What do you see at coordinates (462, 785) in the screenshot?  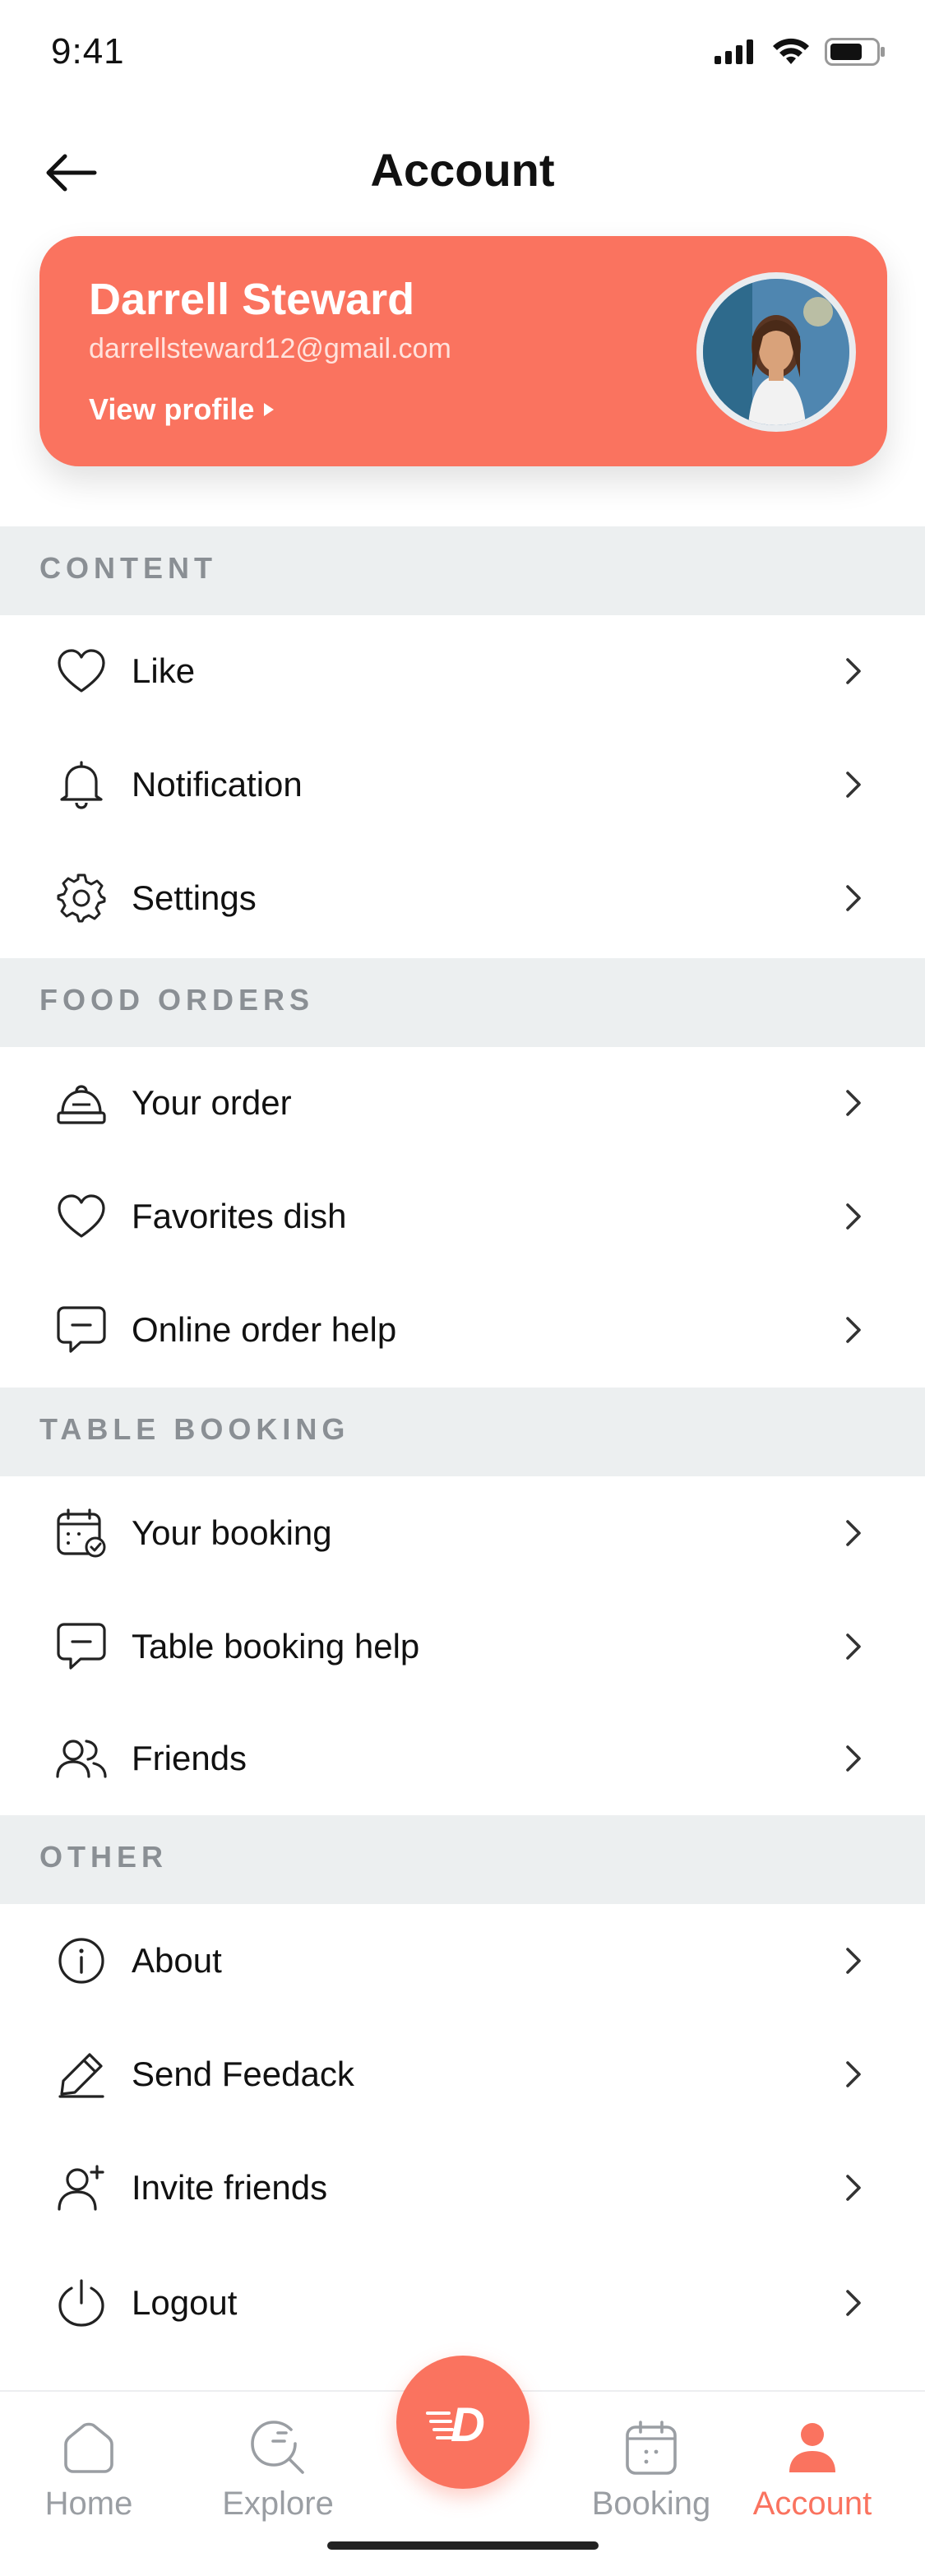 I see `menu-item-notification: Notification` at bounding box center [462, 785].